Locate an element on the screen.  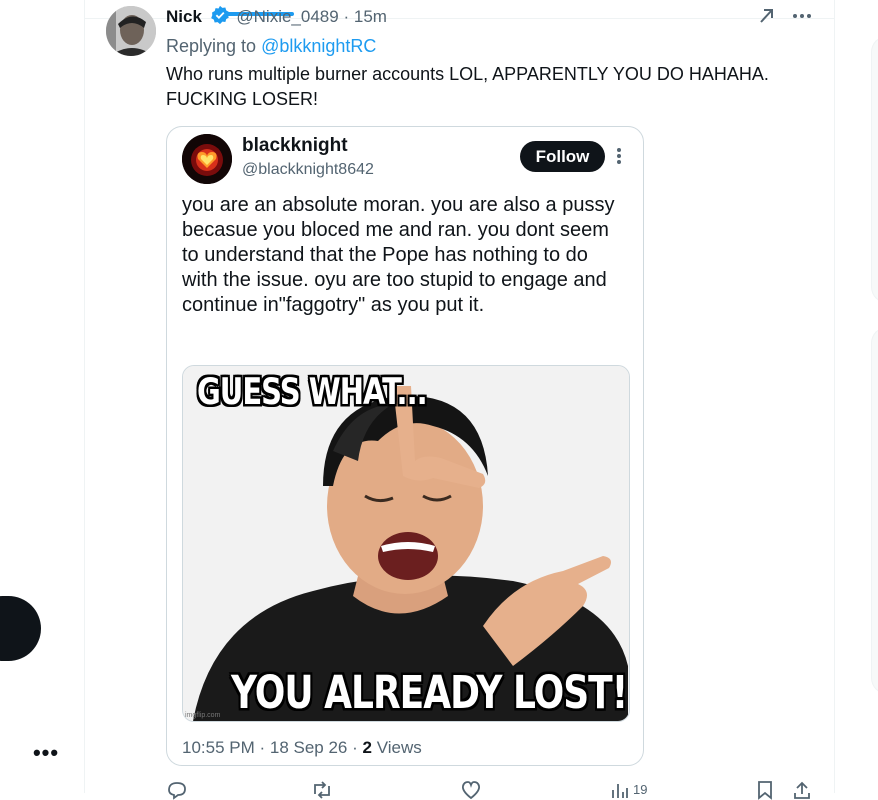
share-icon is located at coordinates (802, 790).